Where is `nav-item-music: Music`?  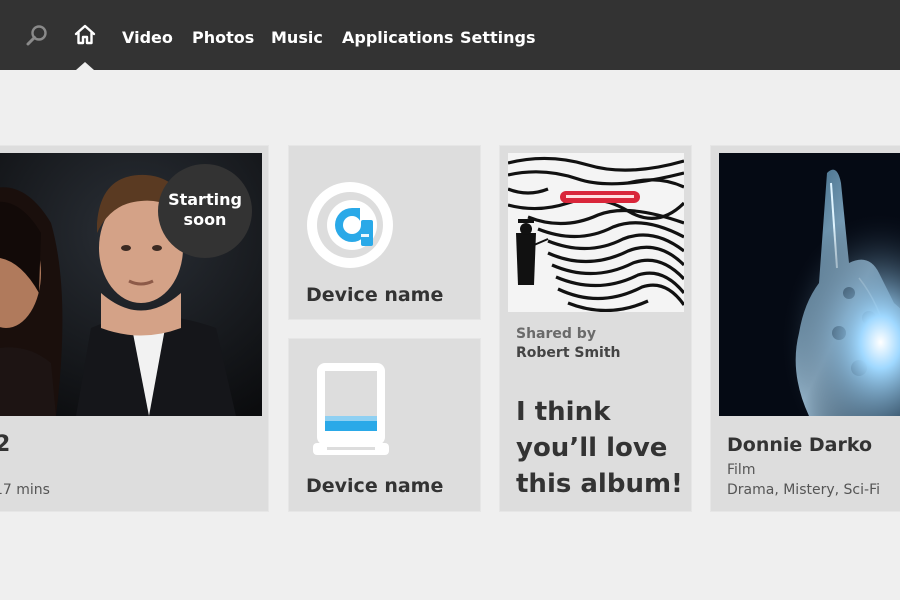 nav-item-music: Music is located at coordinates (297, 37).